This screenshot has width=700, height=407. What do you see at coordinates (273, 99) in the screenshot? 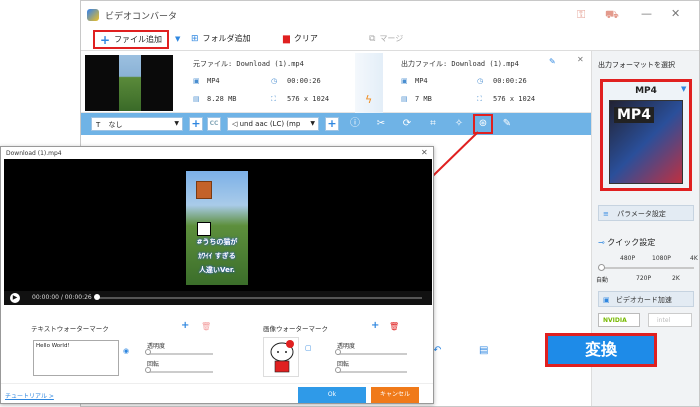
I see `resolution-icon: ⛶` at bounding box center [273, 99].